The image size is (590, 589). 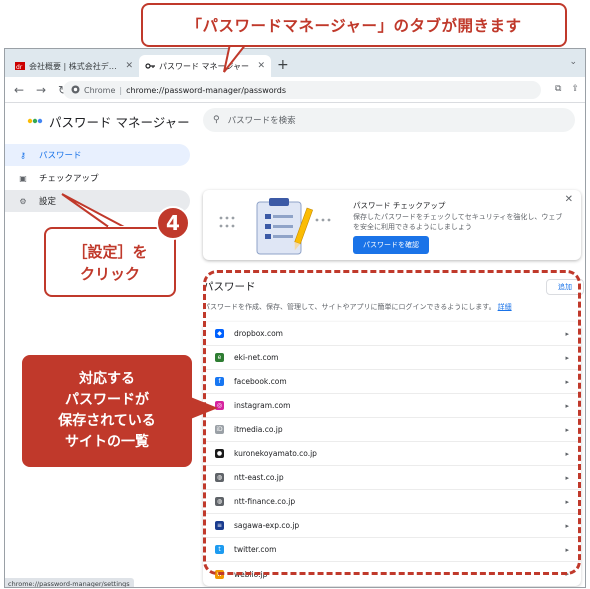 I want to click on search-placeholder: パスワードを検索, so click(x=261, y=121).